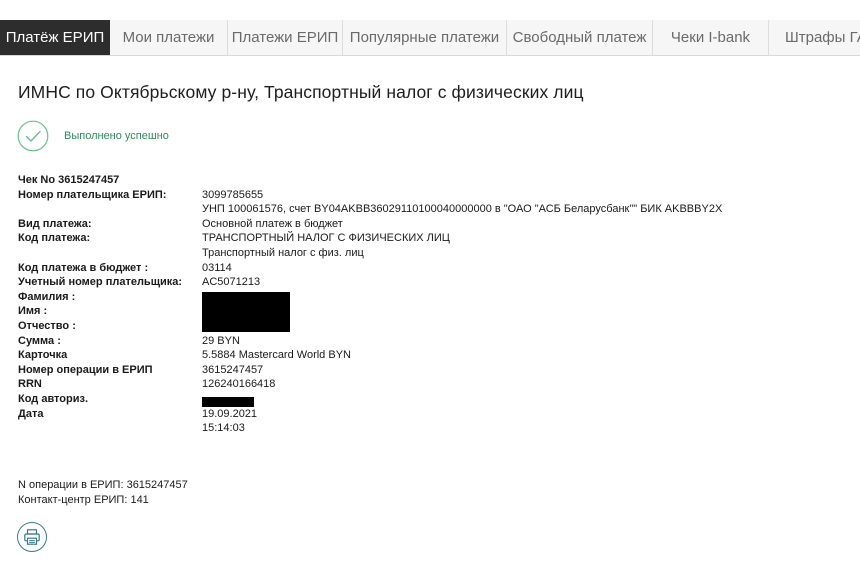  I want to click on receipt-value: AC5071213, so click(231, 282).